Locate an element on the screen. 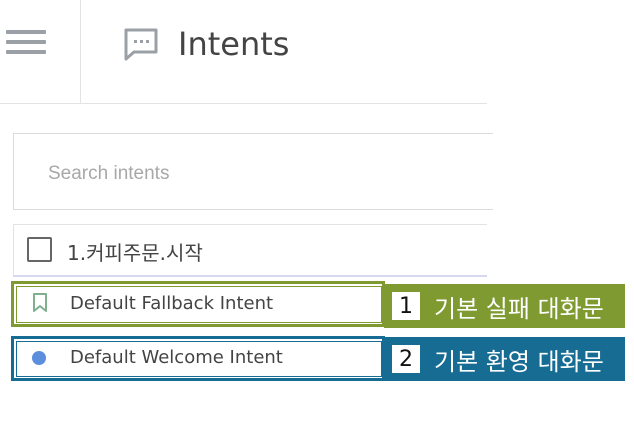  callout-text: 기본 실패 대화문 is located at coordinates (519, 308).